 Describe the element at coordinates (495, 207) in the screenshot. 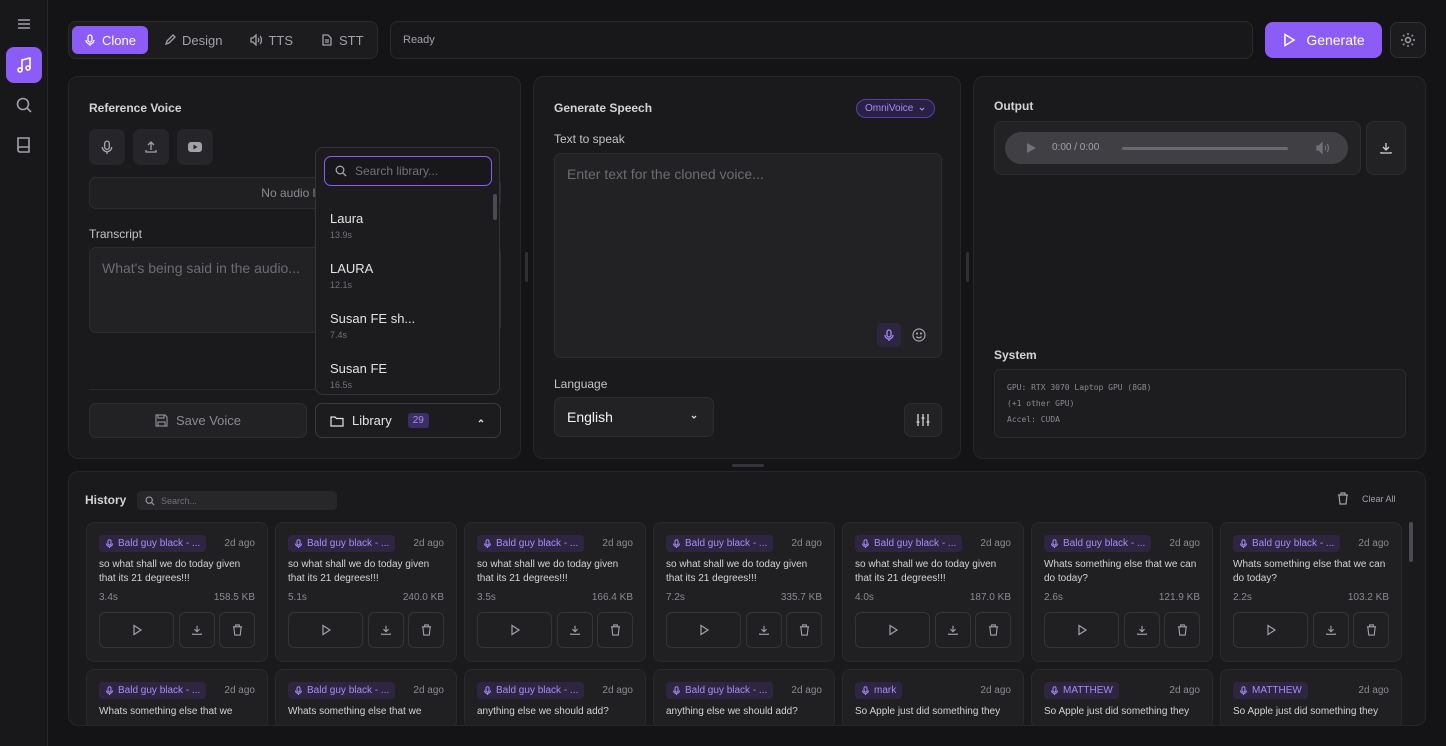

I see `scrollbar` at that location.